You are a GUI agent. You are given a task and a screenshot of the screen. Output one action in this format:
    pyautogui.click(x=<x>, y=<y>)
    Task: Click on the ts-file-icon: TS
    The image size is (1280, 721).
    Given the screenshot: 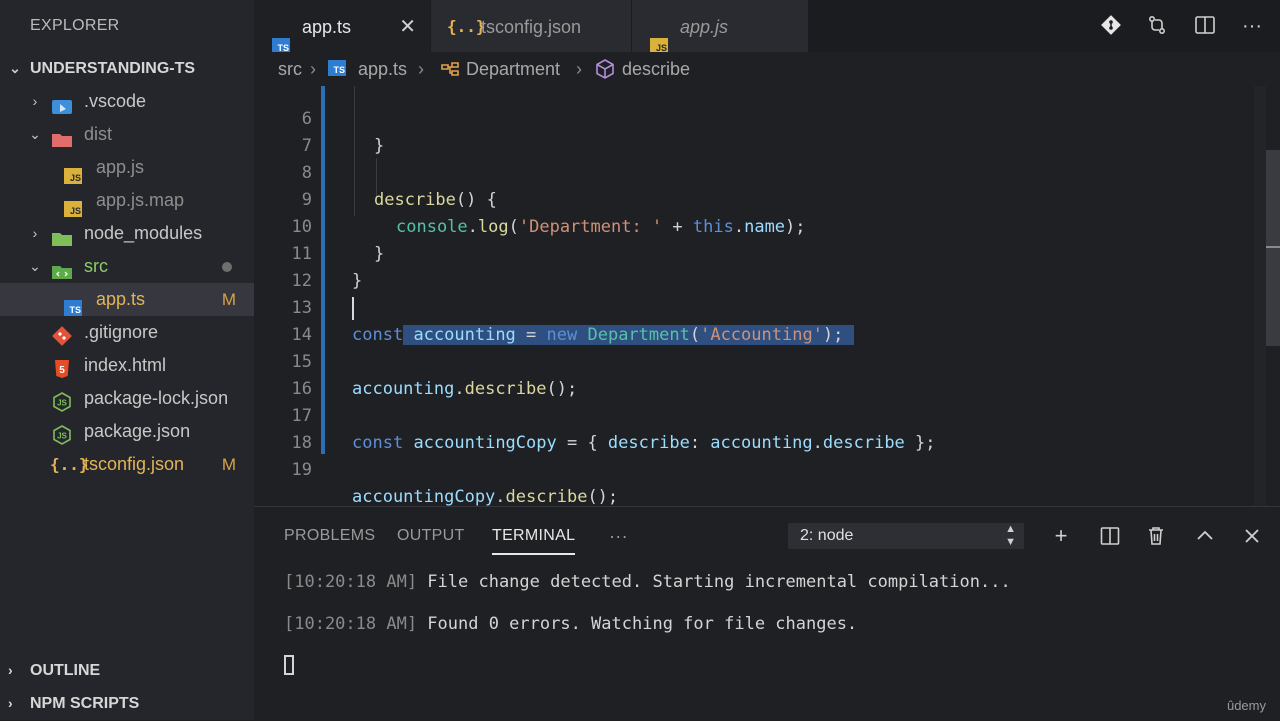 What is the action you would take?
    pyautogui.click(x=74, y=303)
    